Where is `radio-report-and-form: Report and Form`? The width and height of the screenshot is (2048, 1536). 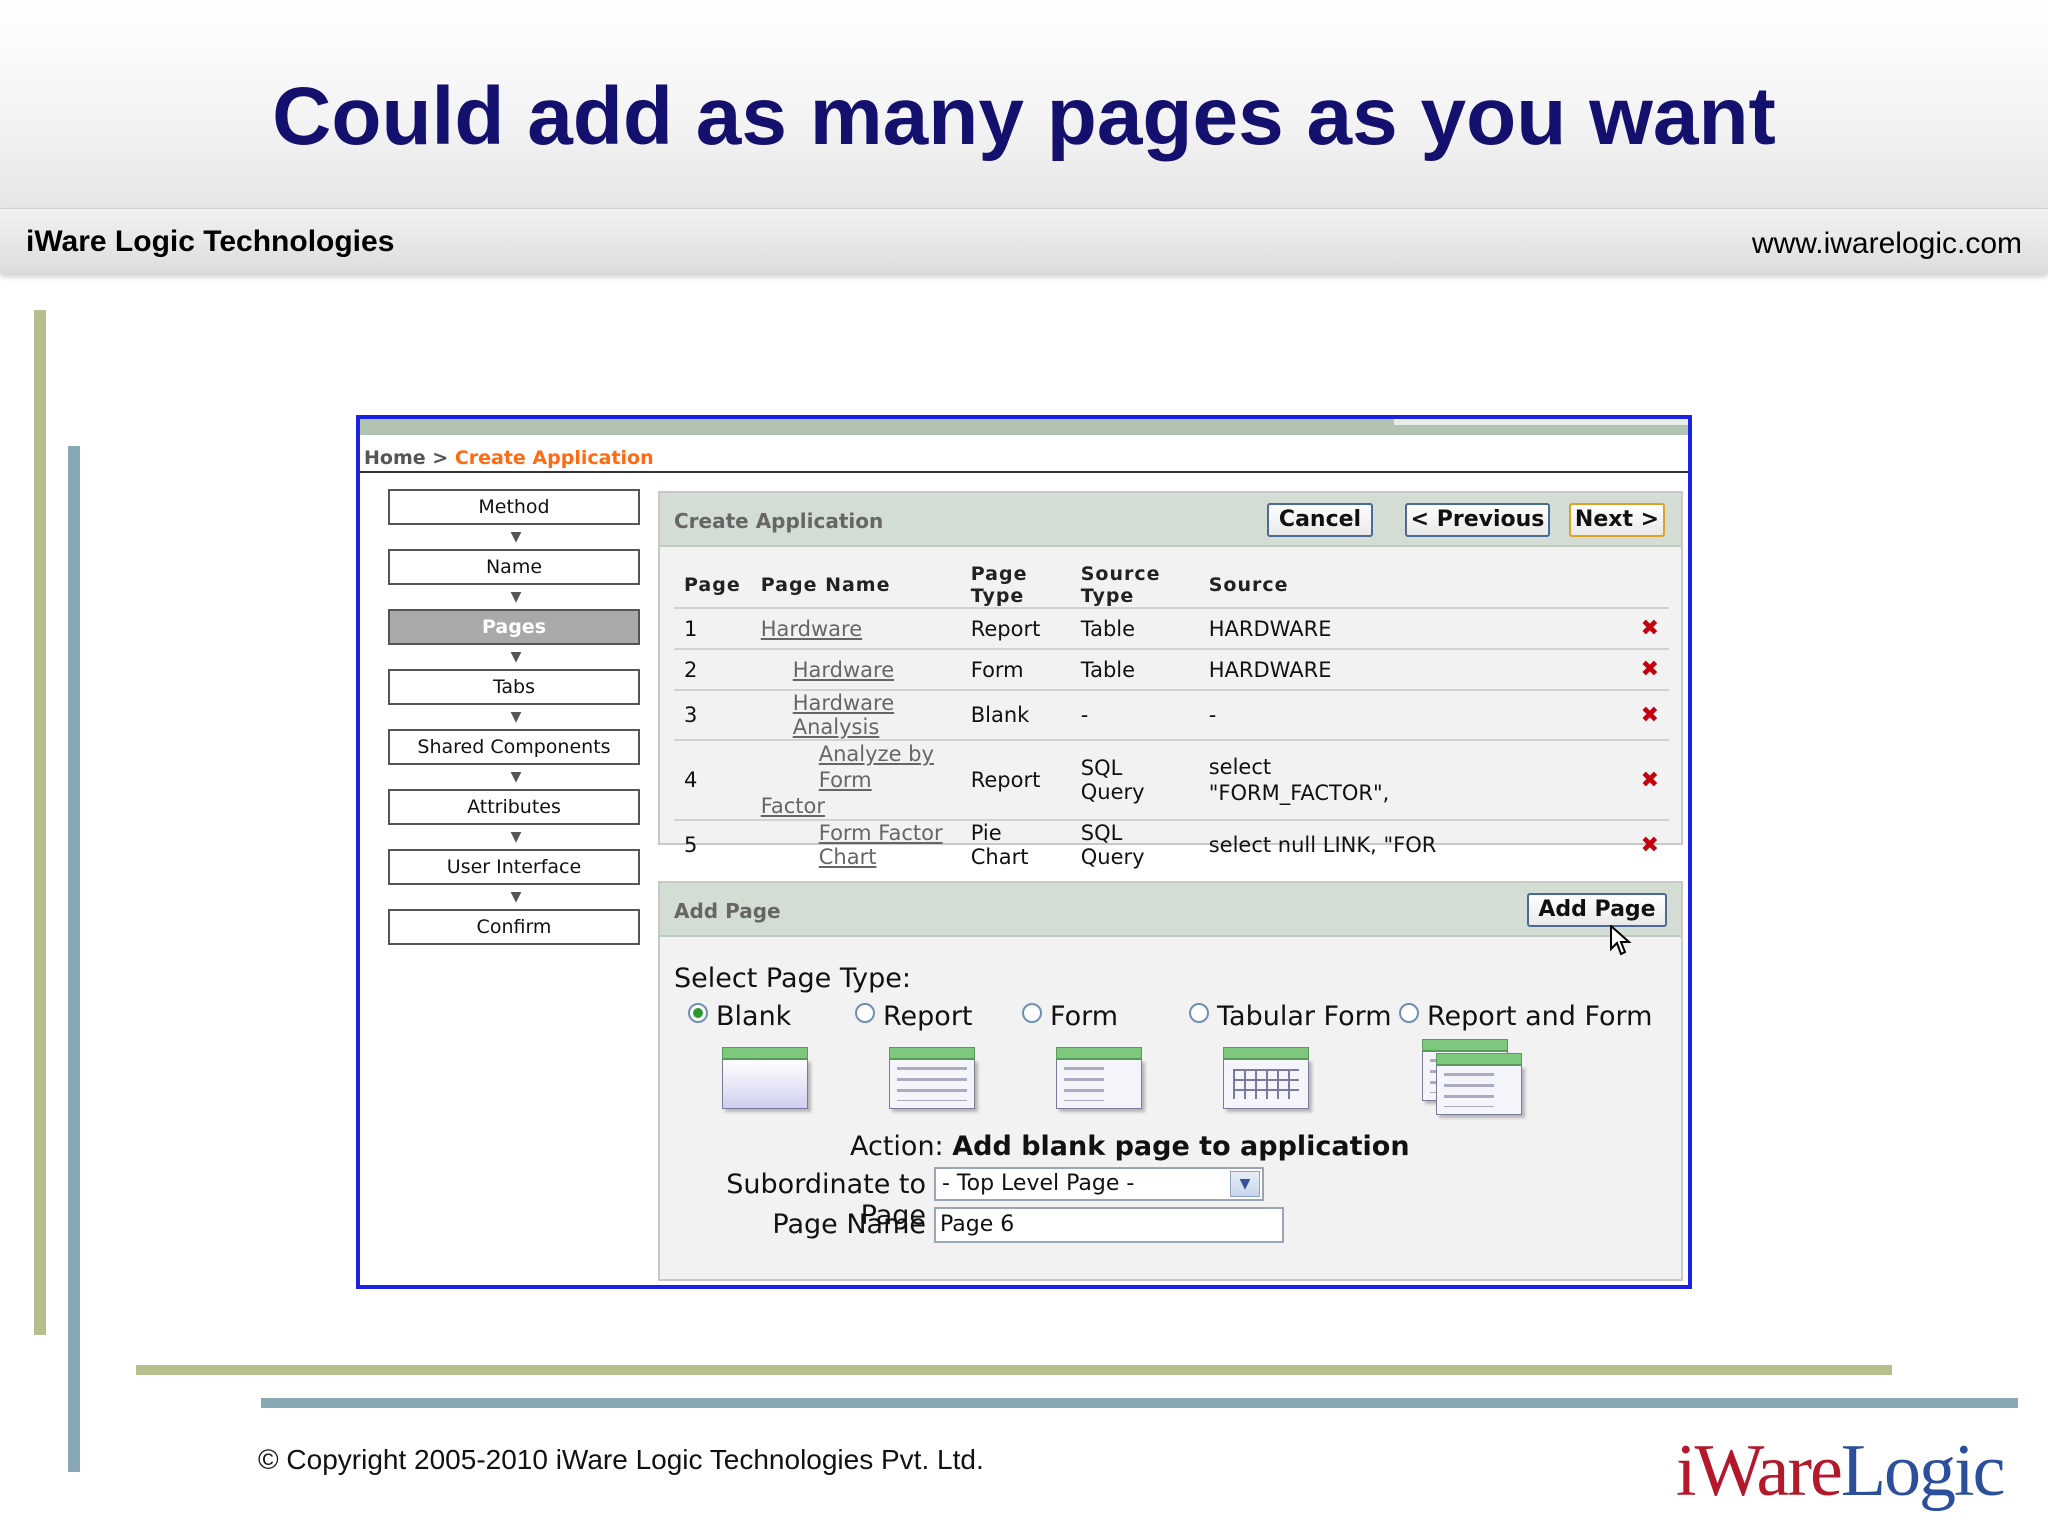 radio-report-and-form: Report and Form is located at coordinates (1525, 1016).